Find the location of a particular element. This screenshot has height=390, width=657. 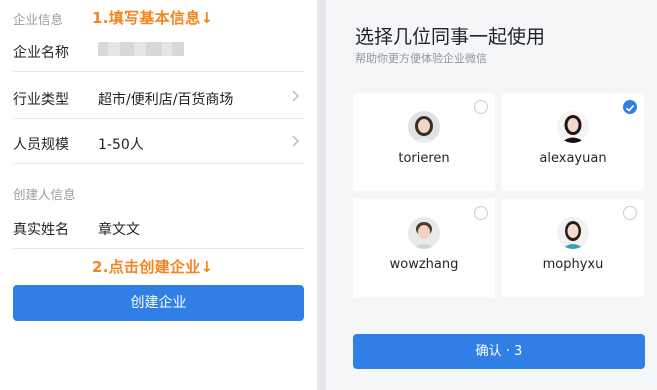

colleague-card: mophyxu is located at coordinates (573, 248).